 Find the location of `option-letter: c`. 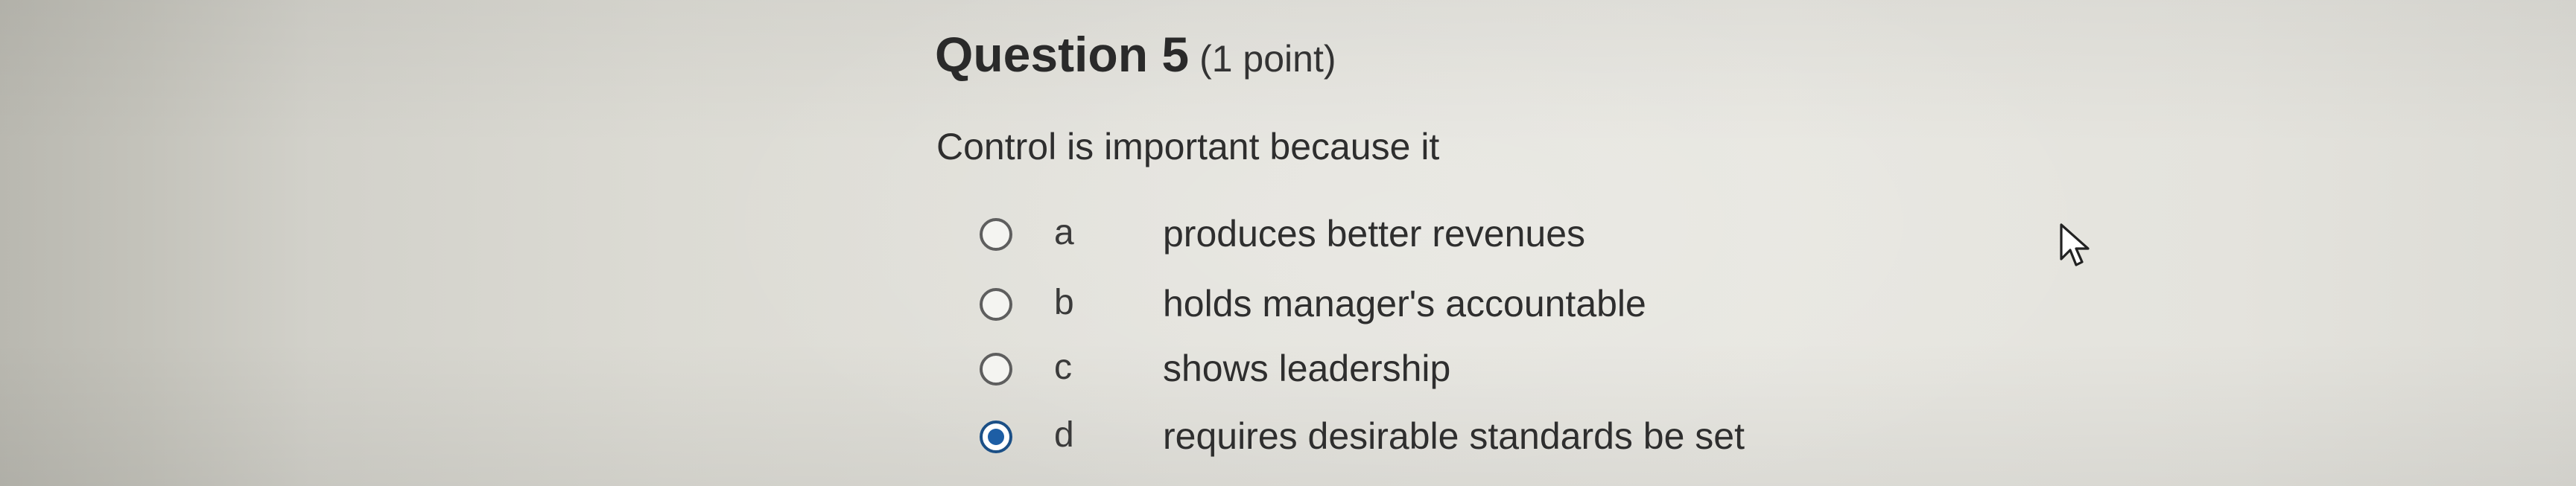

option-letter: c is located at coordinates (1063, 368).